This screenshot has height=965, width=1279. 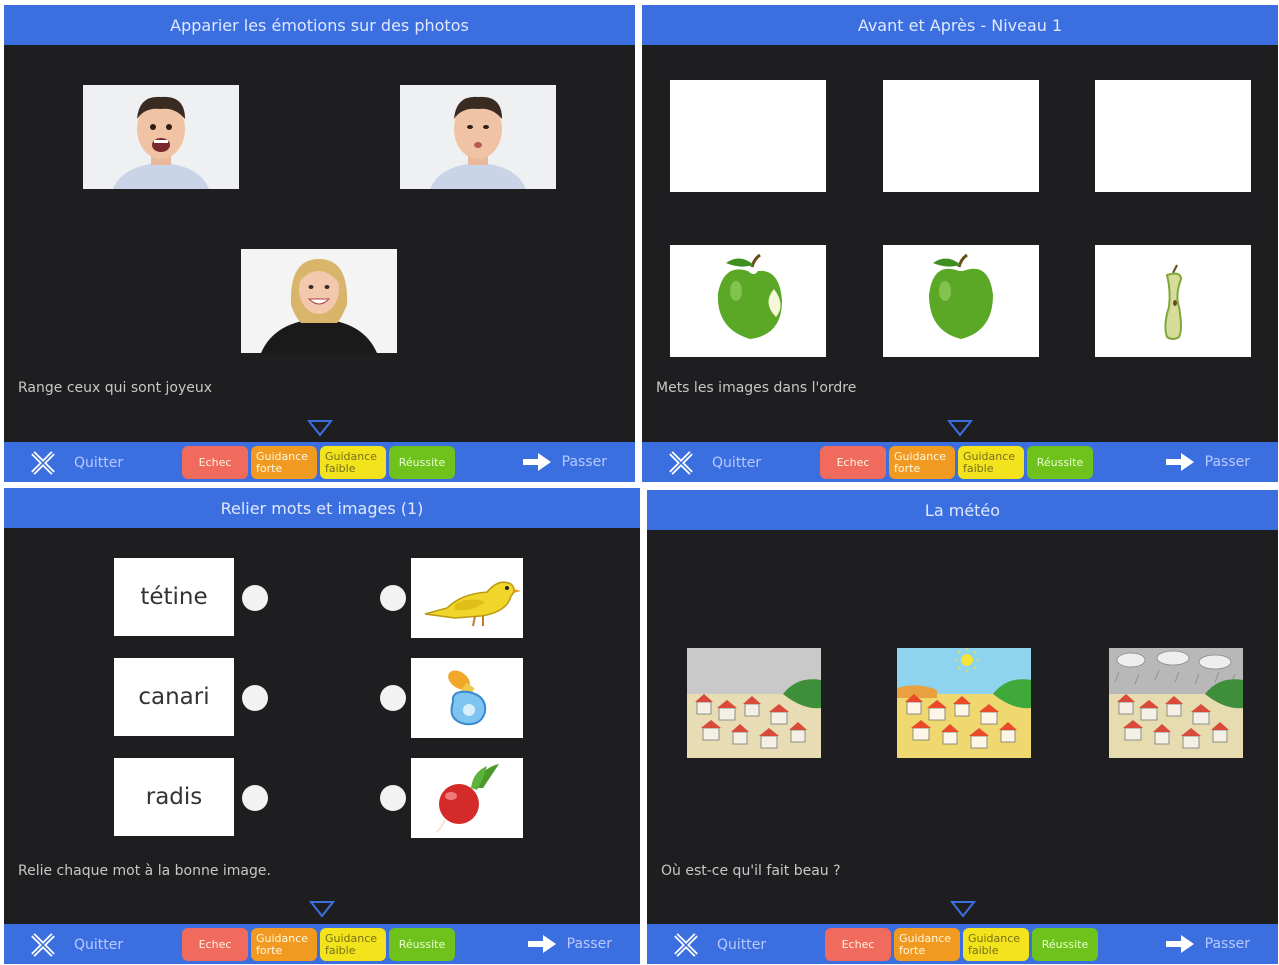 I want to click on village-sunny-icon, so click(x=964, y=703).